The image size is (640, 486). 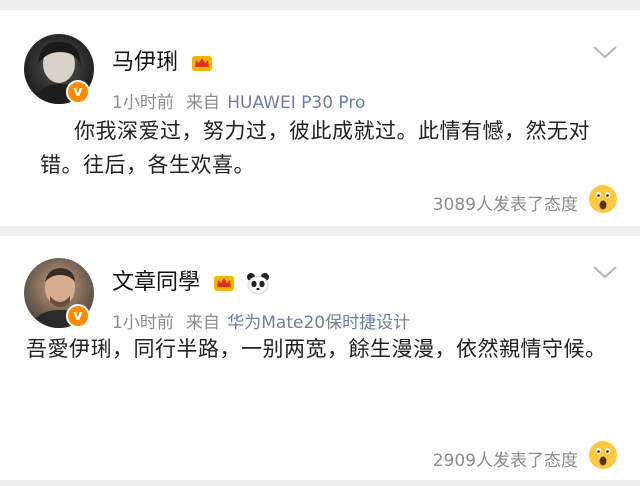 What do you see at coordinates (258, 283) in the screenshot?
I see `panda-icon` at bounding box center [258, 283].